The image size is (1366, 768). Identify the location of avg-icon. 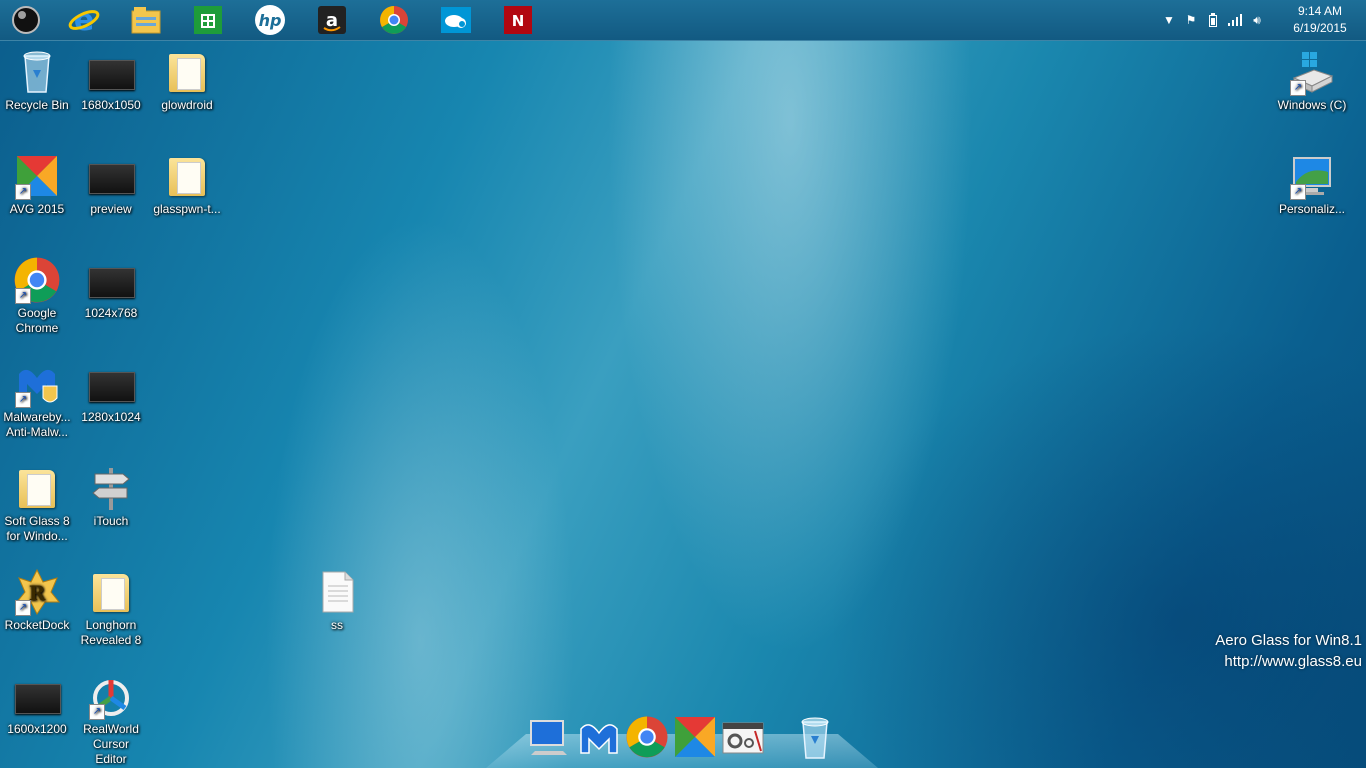
(695, 737).